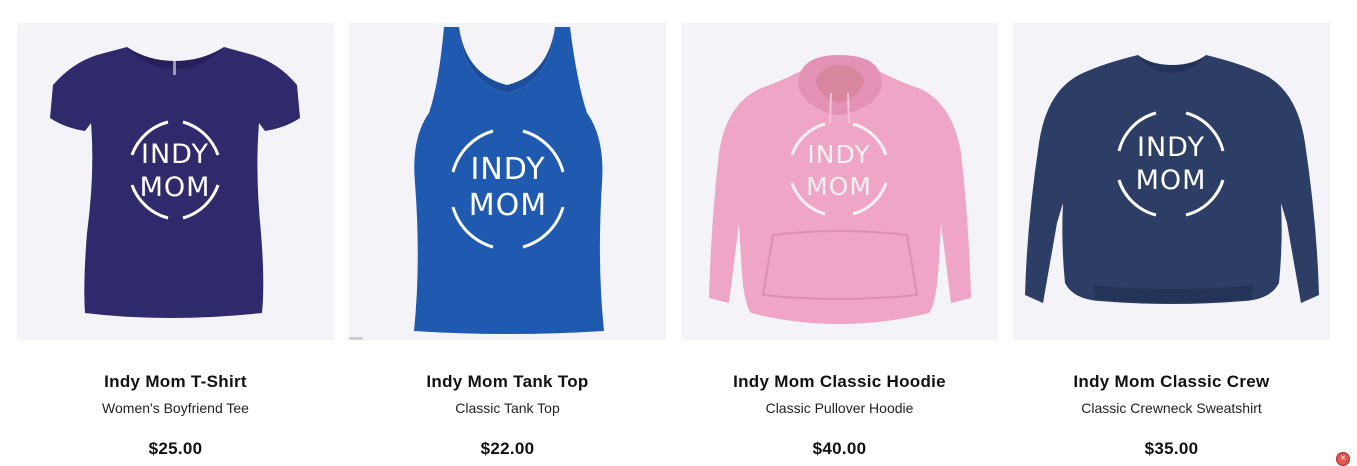  What do you see at coordinates (1171, 448) in the screenshot?
I see `product-price: $35.00` at bounding box center [1171, 448].